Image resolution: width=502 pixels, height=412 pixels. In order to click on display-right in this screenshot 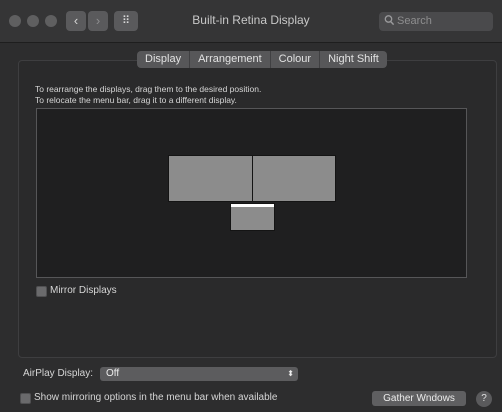, I will do `click(294, 178)`.